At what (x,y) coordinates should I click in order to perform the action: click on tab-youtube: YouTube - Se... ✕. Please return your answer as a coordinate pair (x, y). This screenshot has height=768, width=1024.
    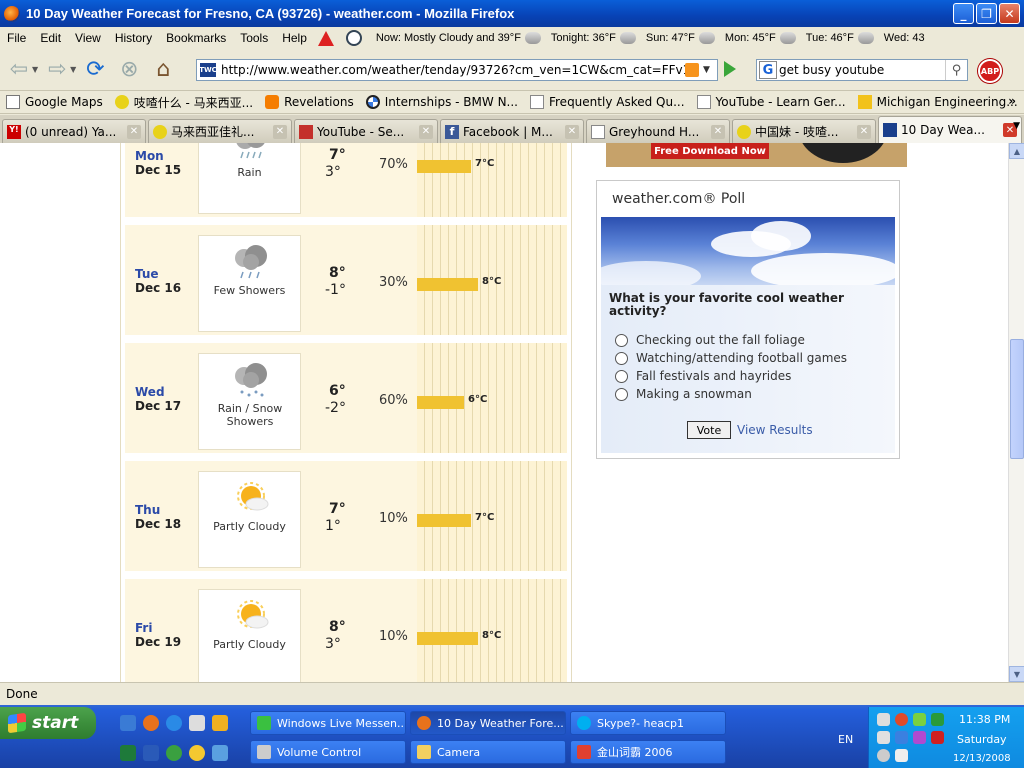
    Looking at the image, I should click on (366, 131).